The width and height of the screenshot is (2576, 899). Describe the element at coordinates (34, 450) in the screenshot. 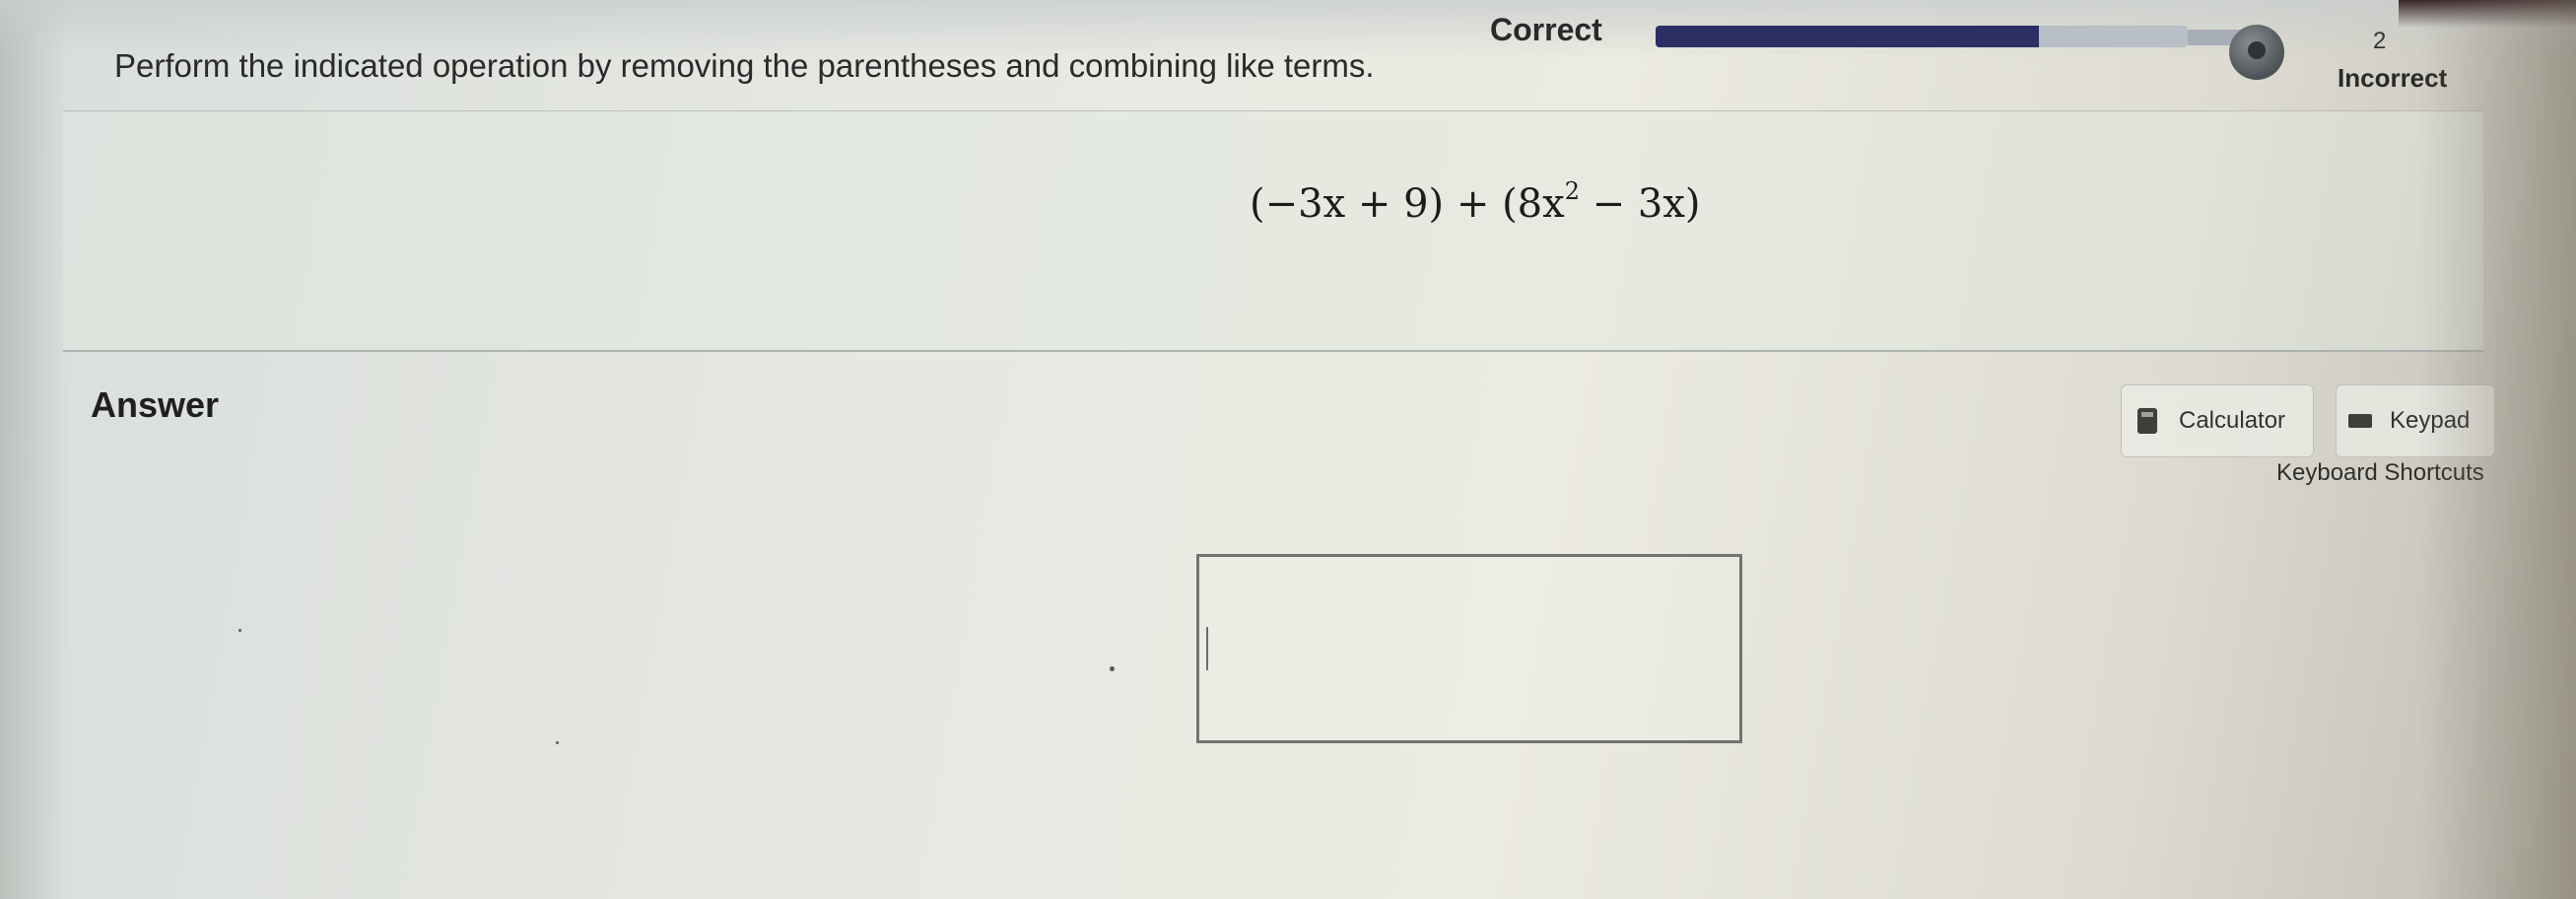

I see `background-vignette-left` at that location.